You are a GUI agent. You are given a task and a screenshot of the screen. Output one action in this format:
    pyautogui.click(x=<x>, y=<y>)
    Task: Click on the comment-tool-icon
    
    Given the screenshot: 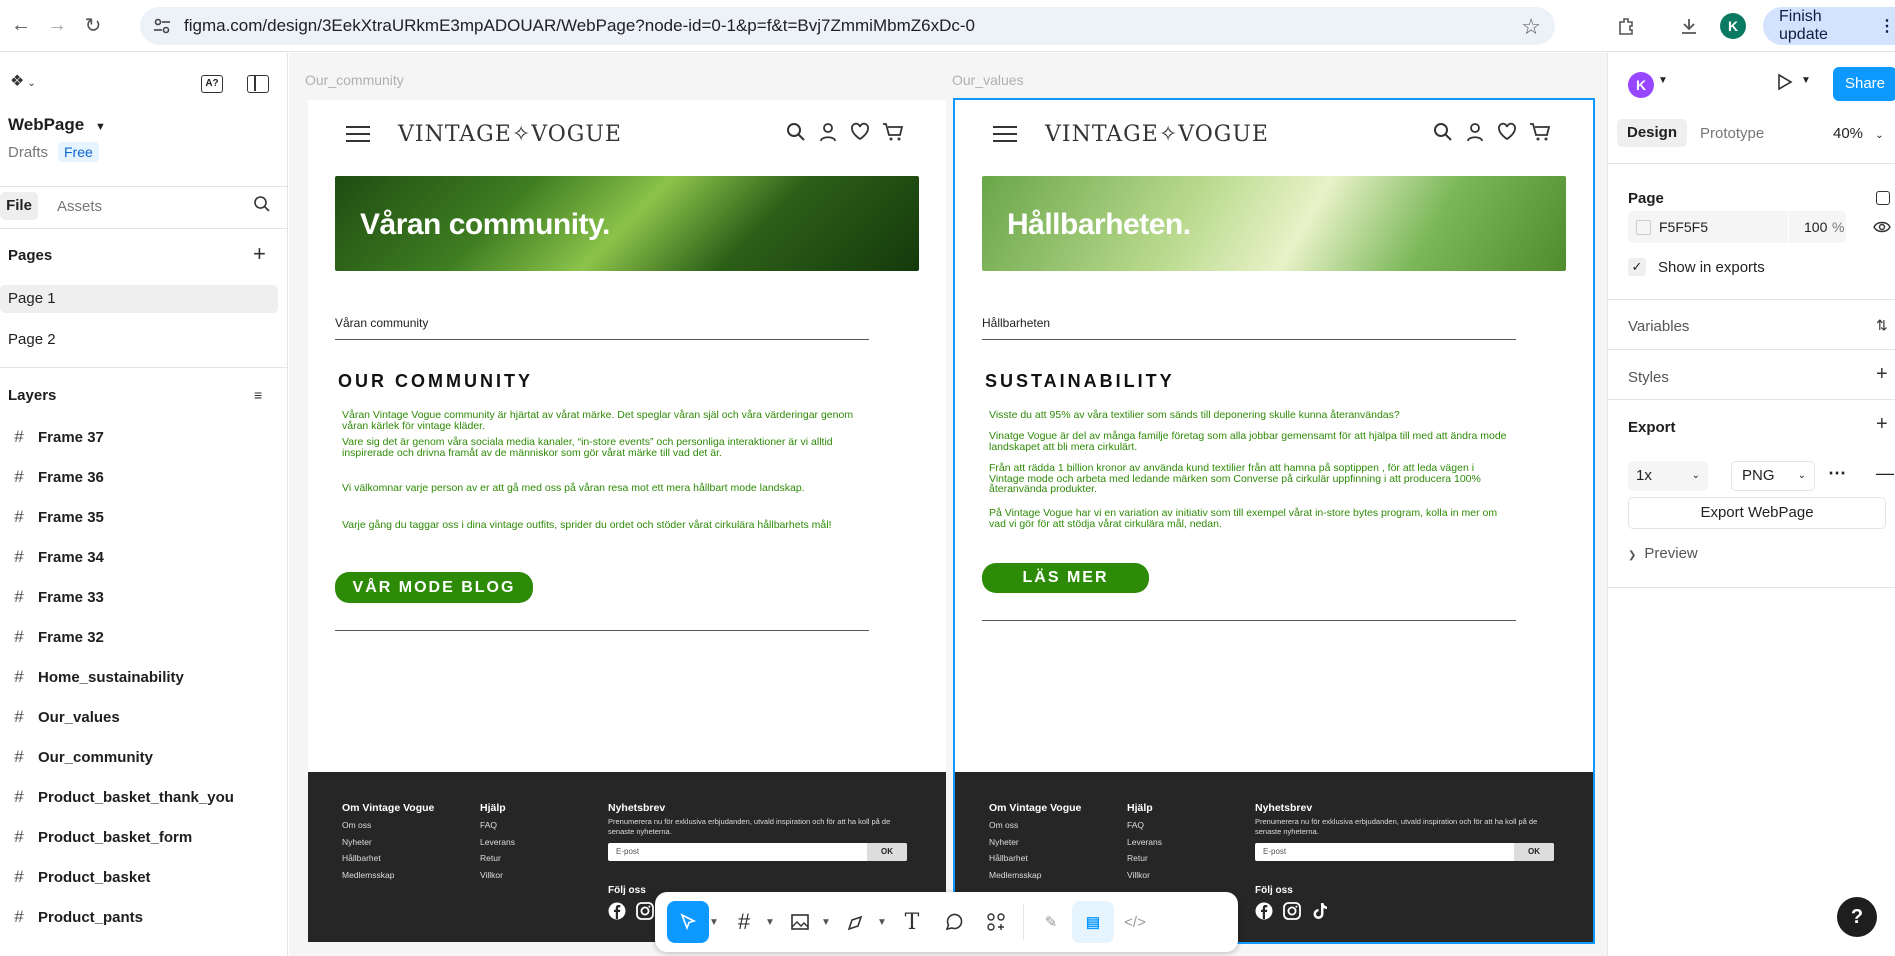 What is the action you would take?
    pyautogui.click(x=954, y=922)
    